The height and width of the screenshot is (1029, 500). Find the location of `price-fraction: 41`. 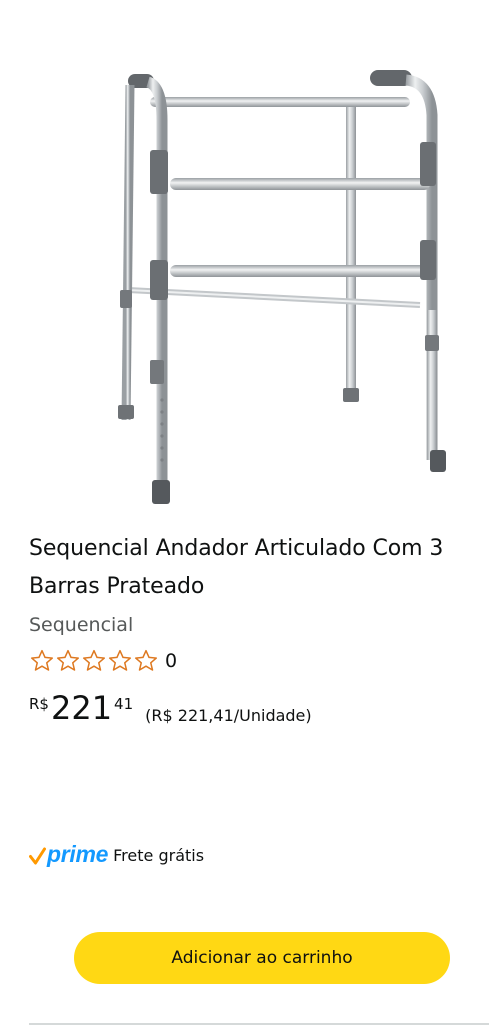

price-fraction: 41 is located at coordinates (124, 704).